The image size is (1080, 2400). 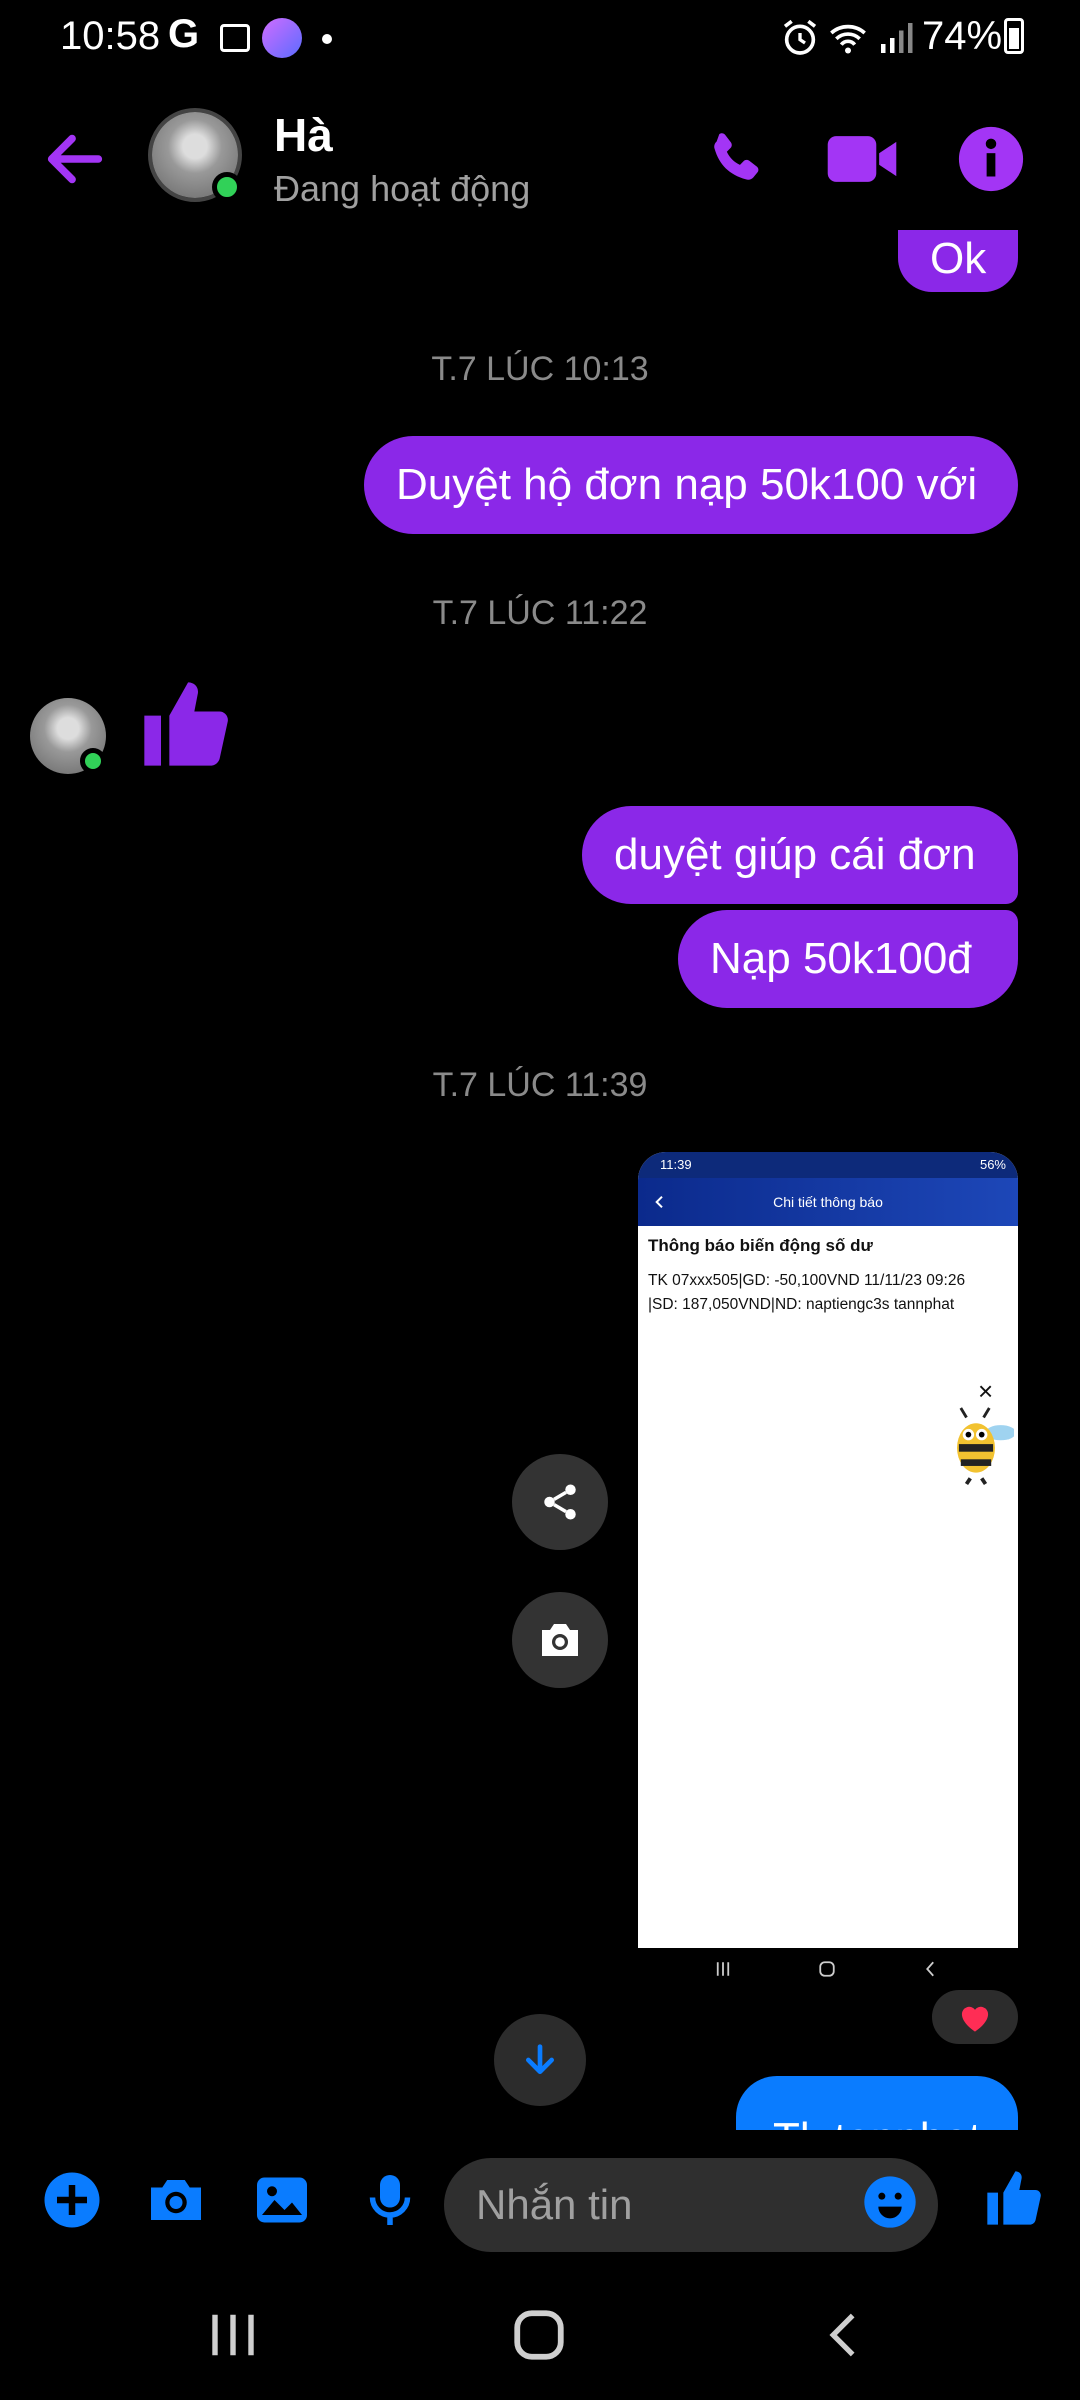 I want to click on gallery-notification-icon, so click(x=235, y=38).